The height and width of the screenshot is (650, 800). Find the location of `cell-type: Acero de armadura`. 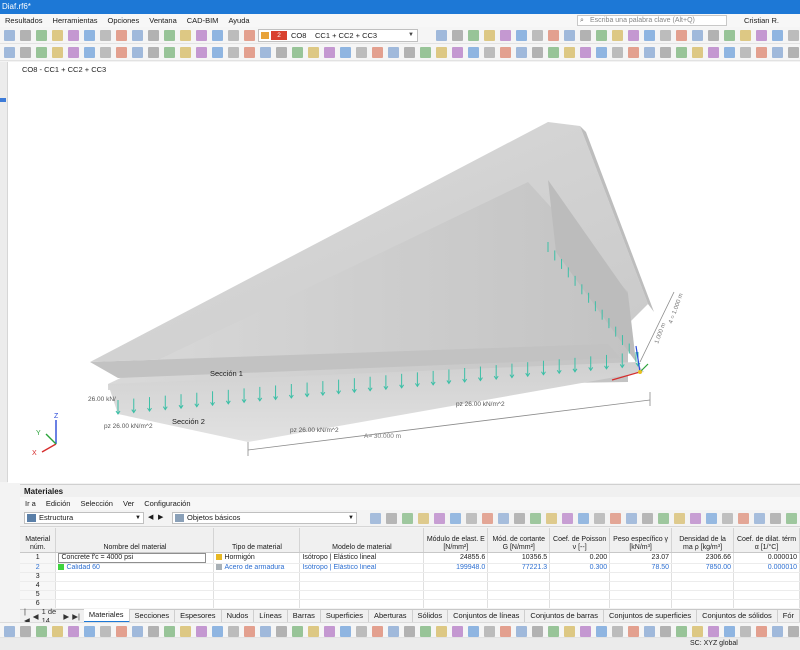

cell-type: Acero de armadura is located at coordinates (257, 568).